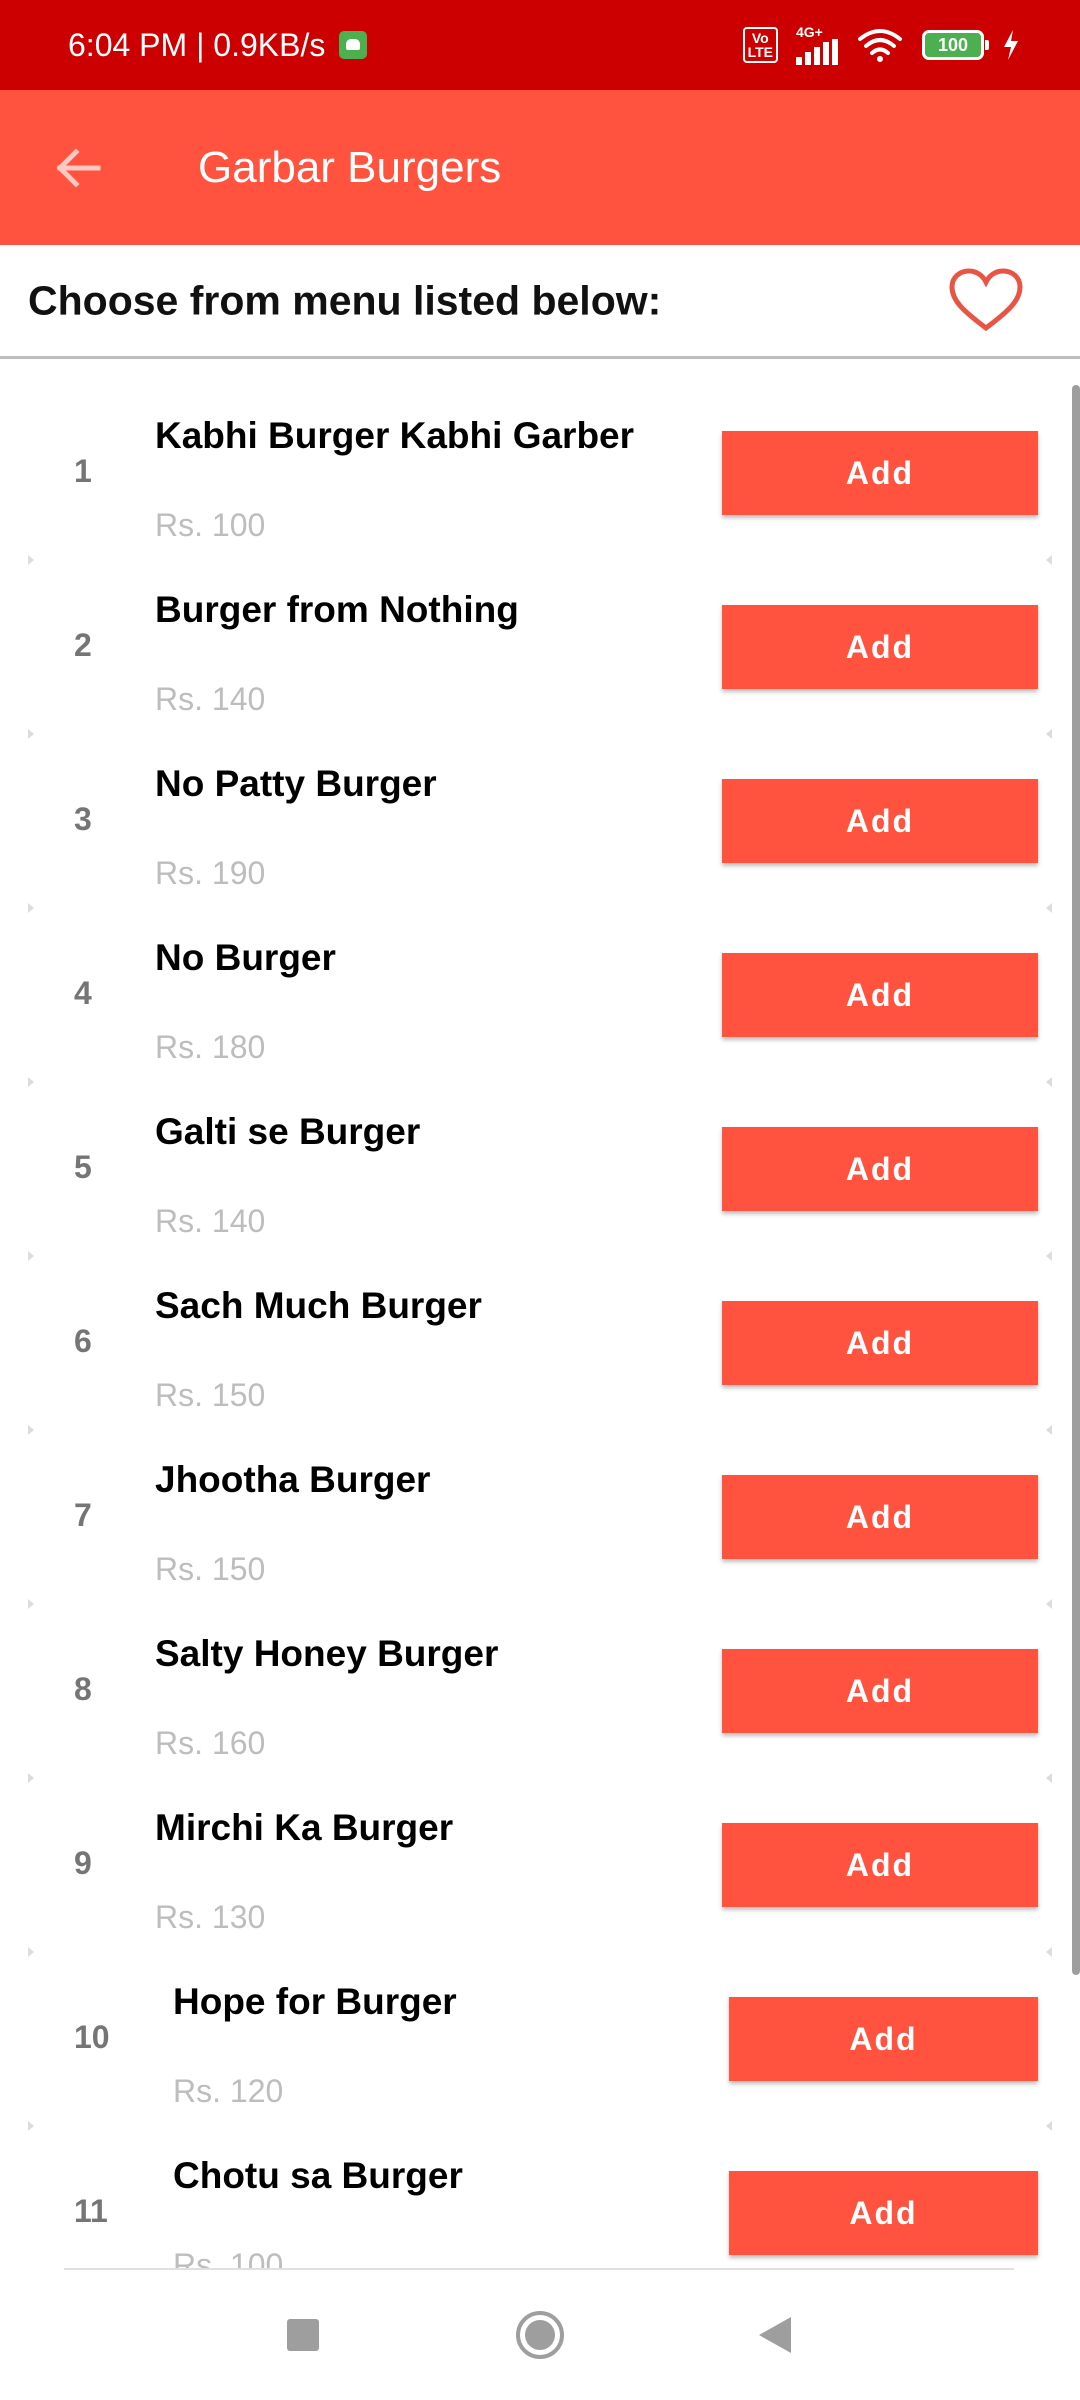  Describe the element at coordinates (83, 645) in the screenshot. I see `item-number: 2` at that location.